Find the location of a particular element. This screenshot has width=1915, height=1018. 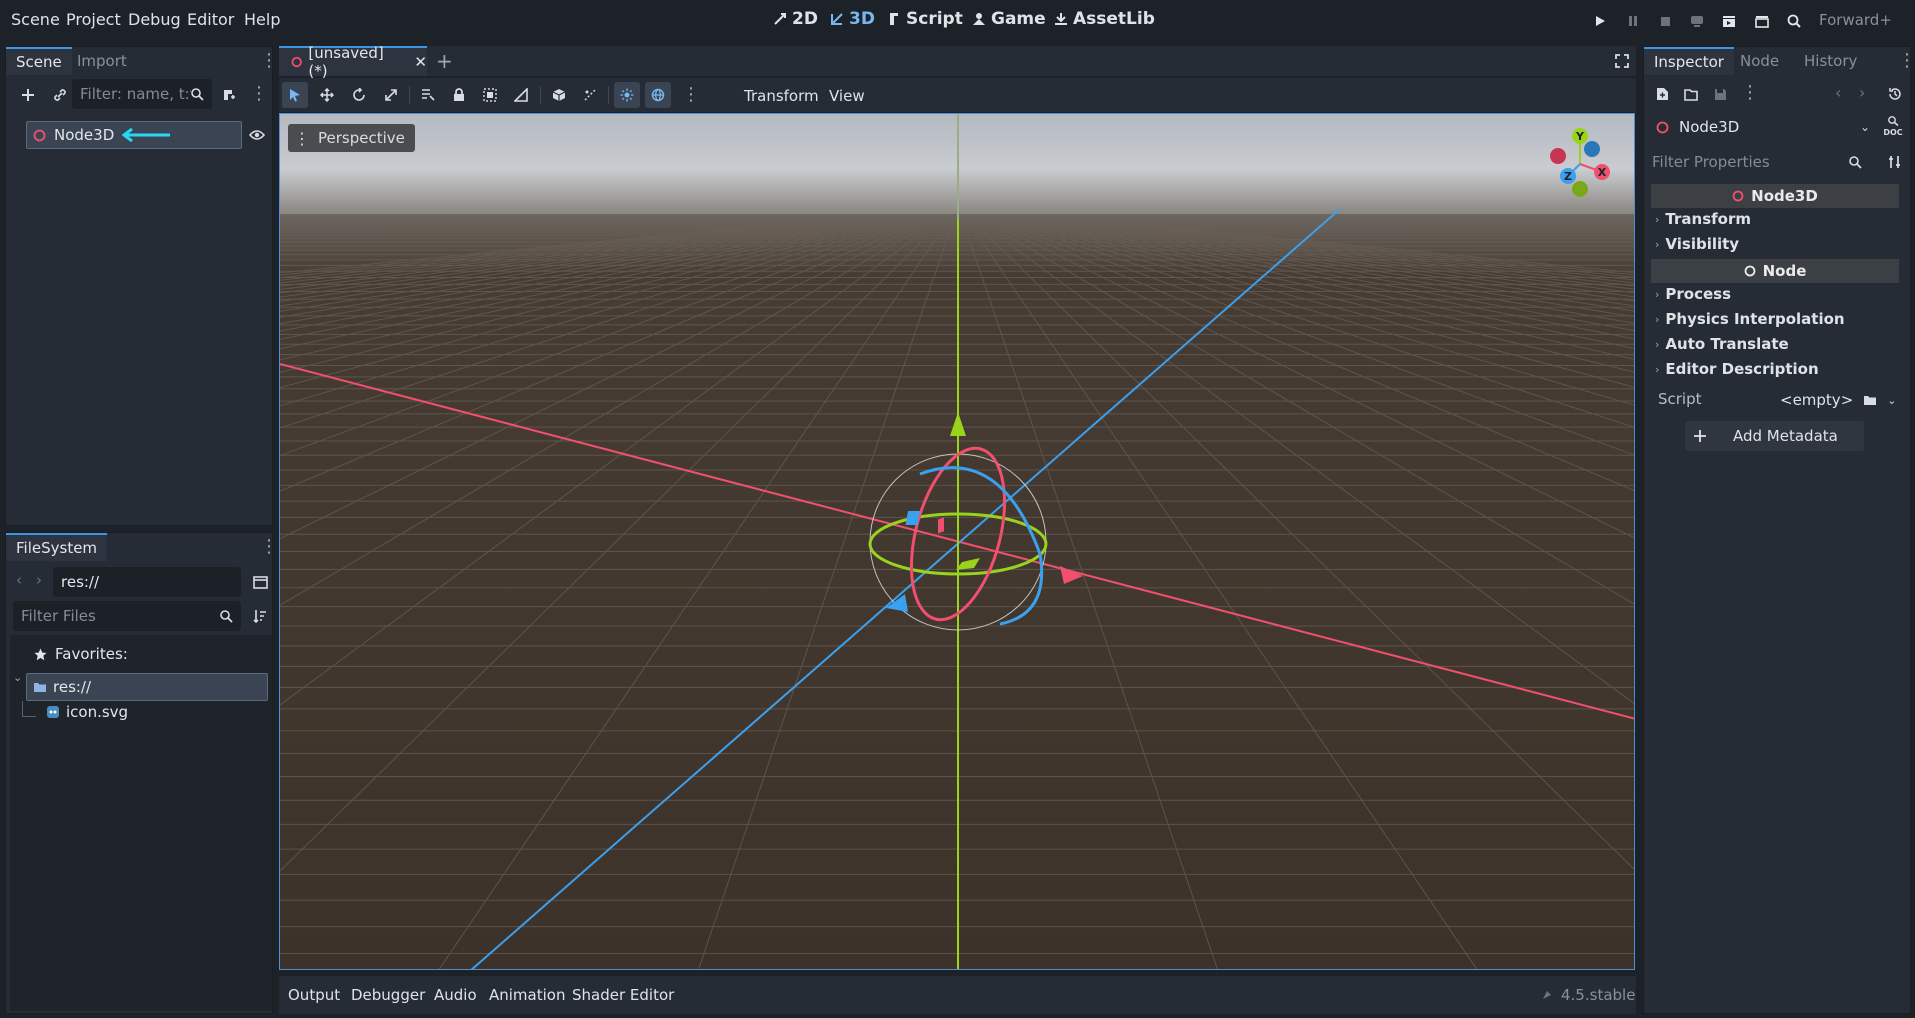

file-icon-svg-row: icon.svg is located at coordinates (87, 712).